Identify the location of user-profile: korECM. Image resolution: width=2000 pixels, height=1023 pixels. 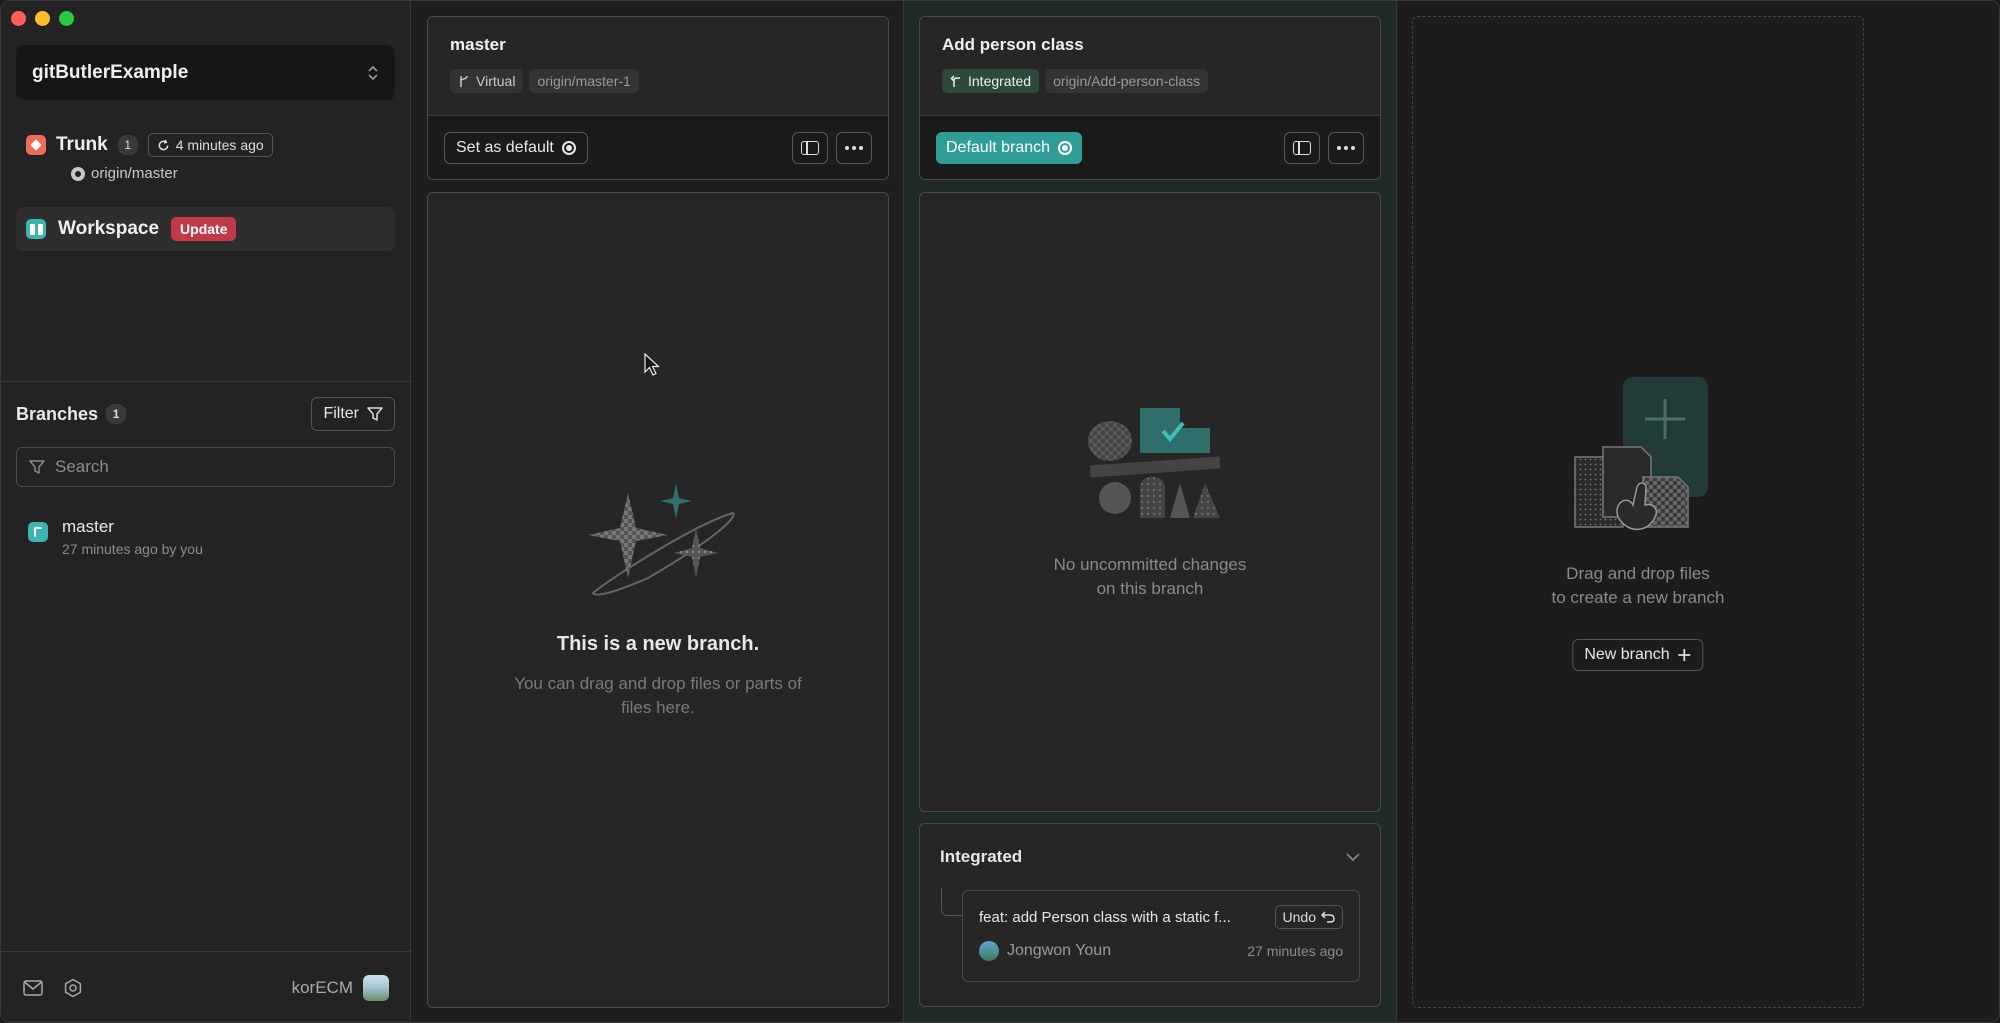
(340, 988).